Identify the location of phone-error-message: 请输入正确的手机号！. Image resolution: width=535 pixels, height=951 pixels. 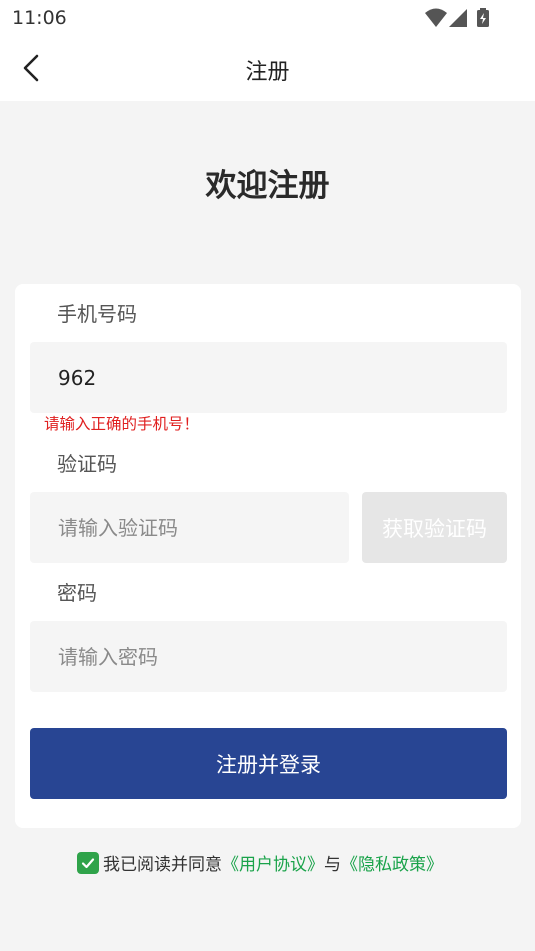
(122, 424).